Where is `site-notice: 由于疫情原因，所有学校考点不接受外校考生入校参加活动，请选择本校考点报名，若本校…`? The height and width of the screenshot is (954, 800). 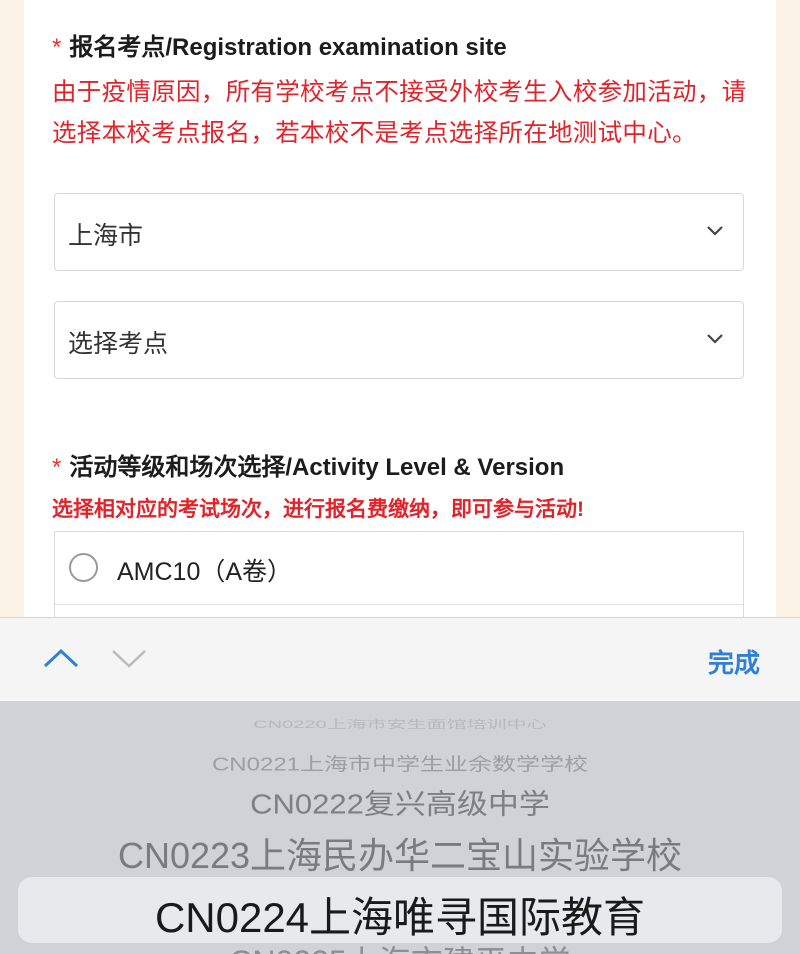 site-notice: 由于疫情原因，所有学校考点不接受外校考生入校参加活动，请选择本校考点报名，若本校… is located at coordinates (399, 113).